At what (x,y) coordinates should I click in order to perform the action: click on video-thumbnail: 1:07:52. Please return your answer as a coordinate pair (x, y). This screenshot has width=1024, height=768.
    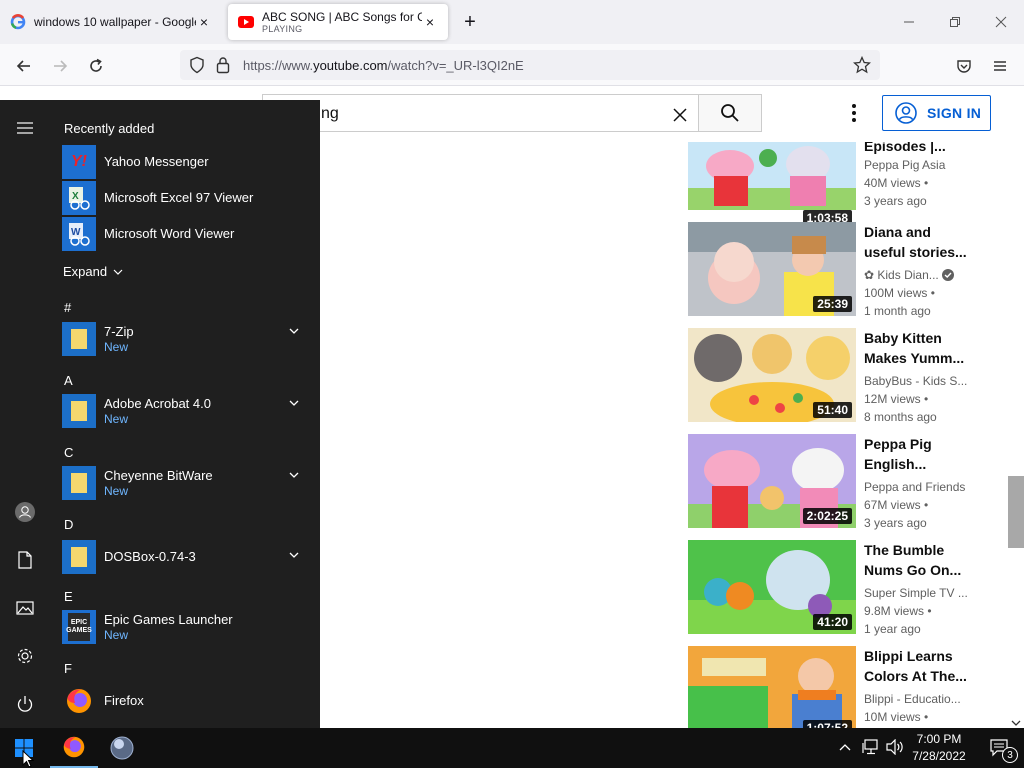
    Looking at the image, I should click on (772, 687).